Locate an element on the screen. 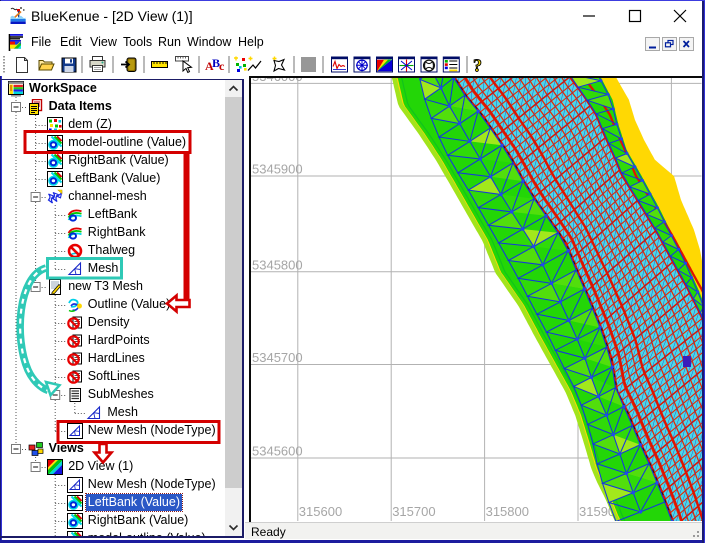 This screenshot has height=543, width=705. svg-text: 5345900 is located at coordinates (277, 168).